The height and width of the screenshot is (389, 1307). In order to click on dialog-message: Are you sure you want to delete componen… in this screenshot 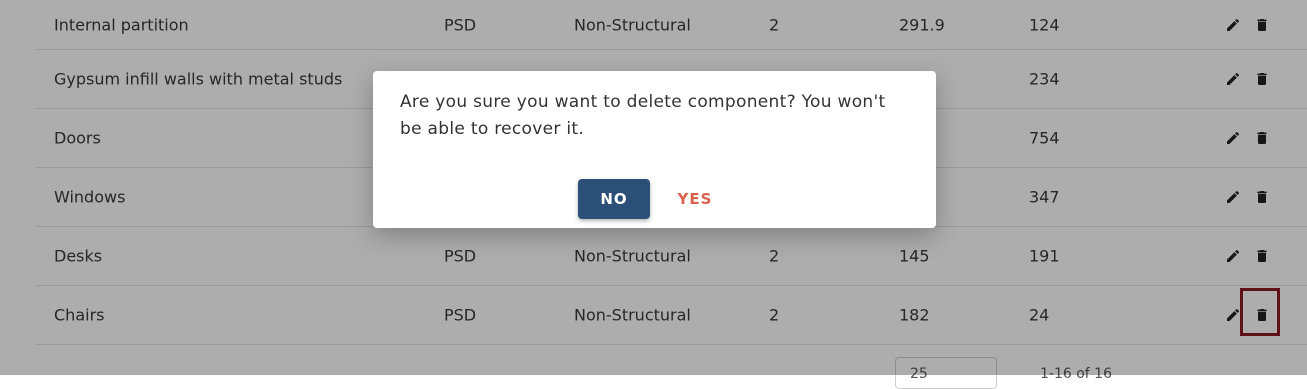, I will do `click(643, 115)`.